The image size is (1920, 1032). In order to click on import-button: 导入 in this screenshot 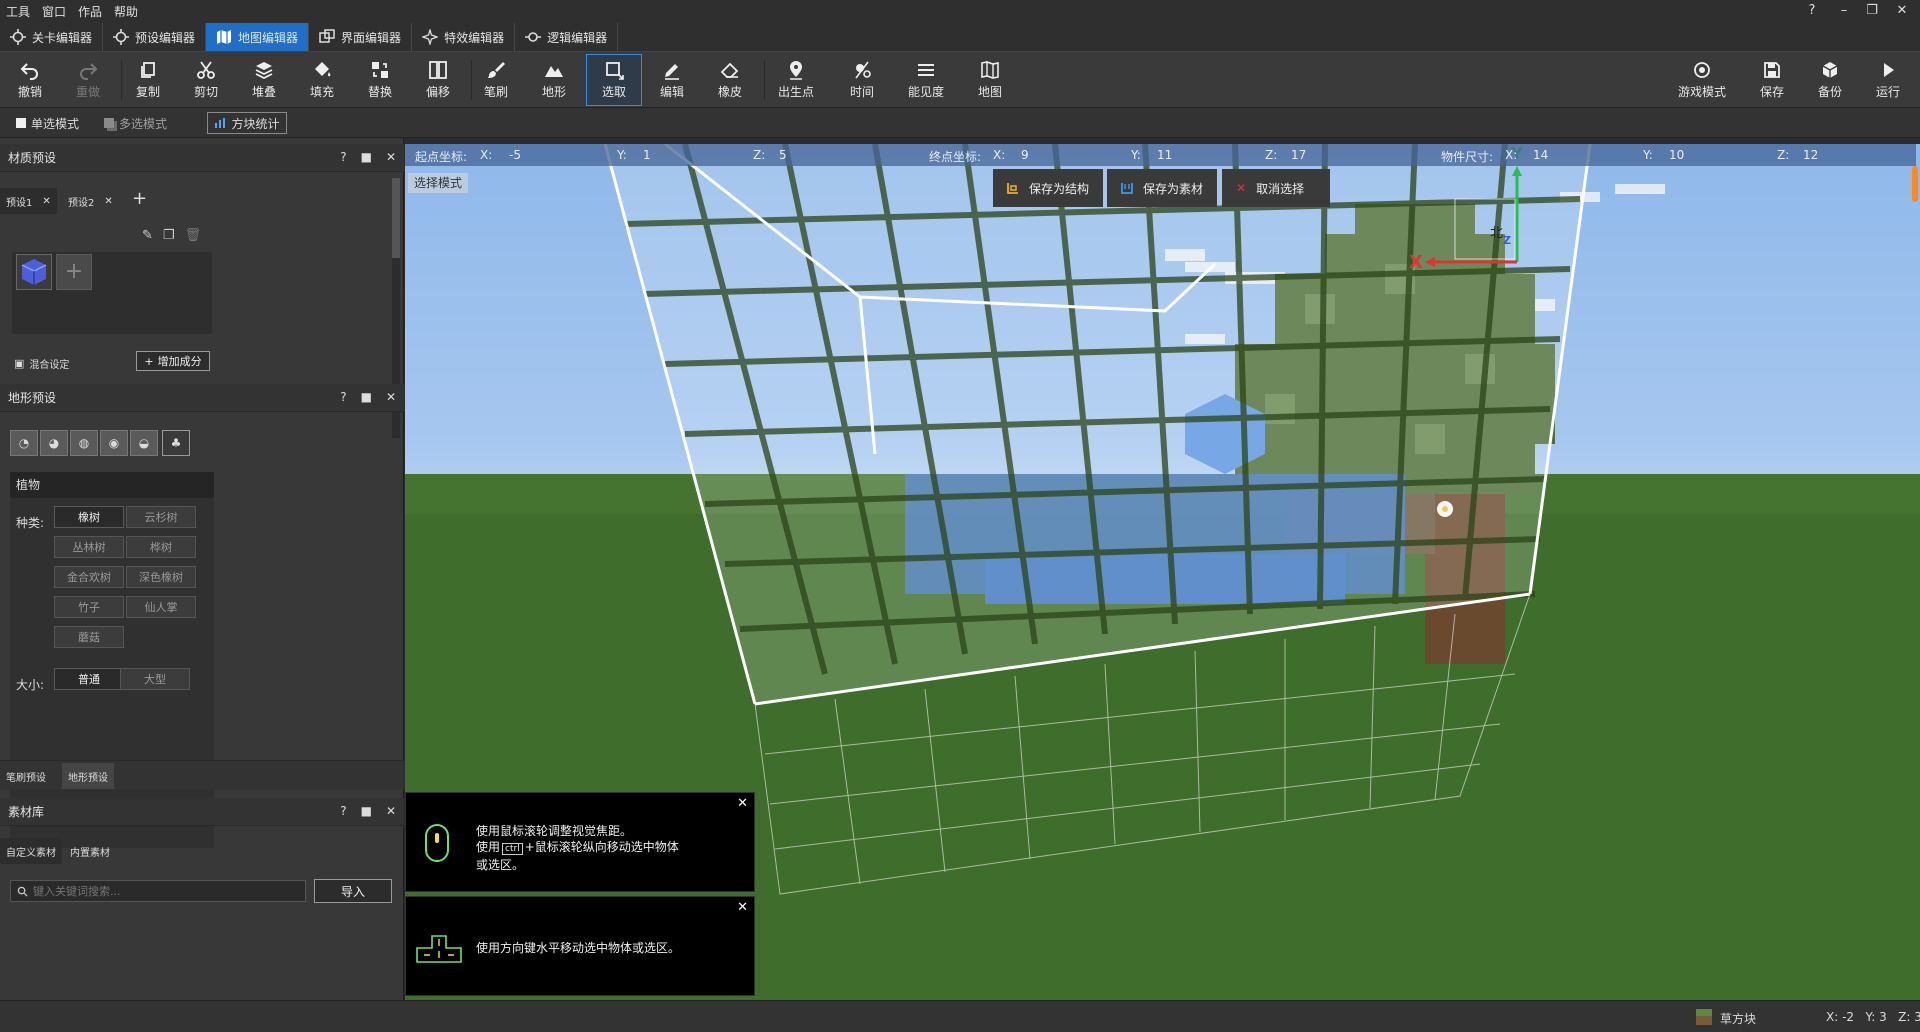, I will do `click(353, 891)`.